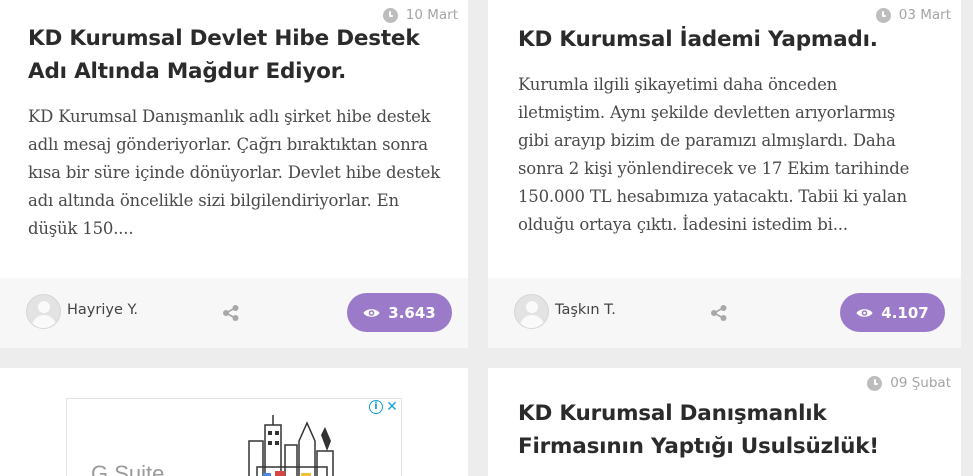  What do you see at coordinates (392, 407) in the screenshot?
I see `close-icon: ✕` at bounding box center [392, 407].